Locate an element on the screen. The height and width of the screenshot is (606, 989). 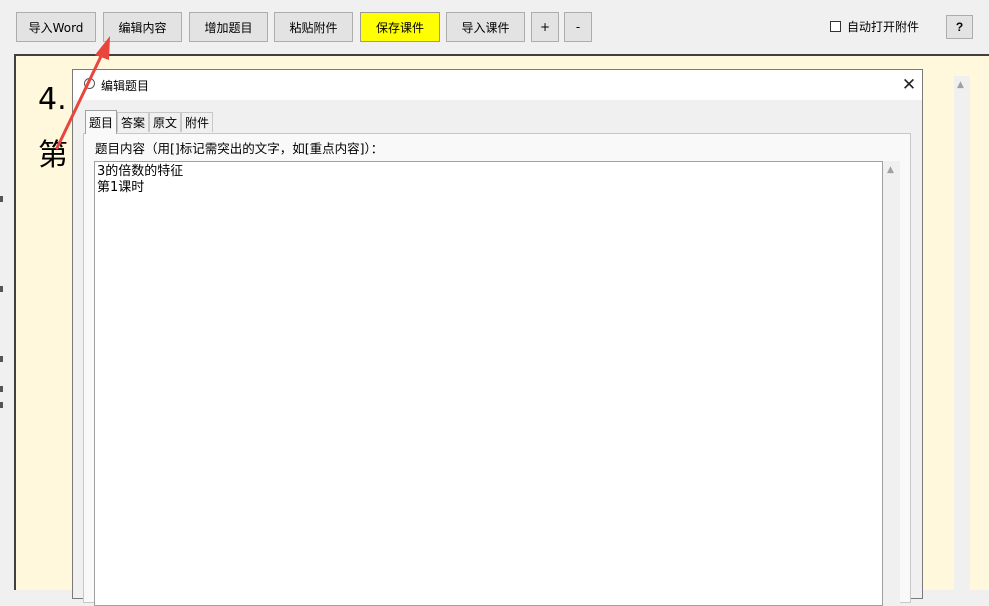
annotation-arrow-icon is located at coordinates (82, 93).